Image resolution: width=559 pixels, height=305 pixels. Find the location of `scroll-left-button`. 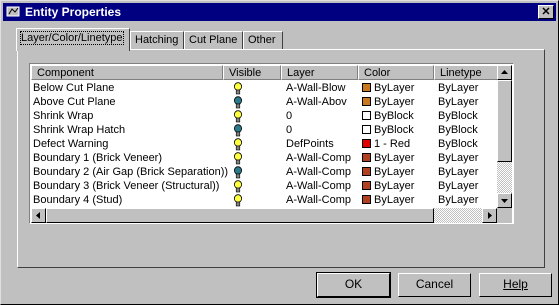

scroll-left-button is located at coordinates (38, 215).